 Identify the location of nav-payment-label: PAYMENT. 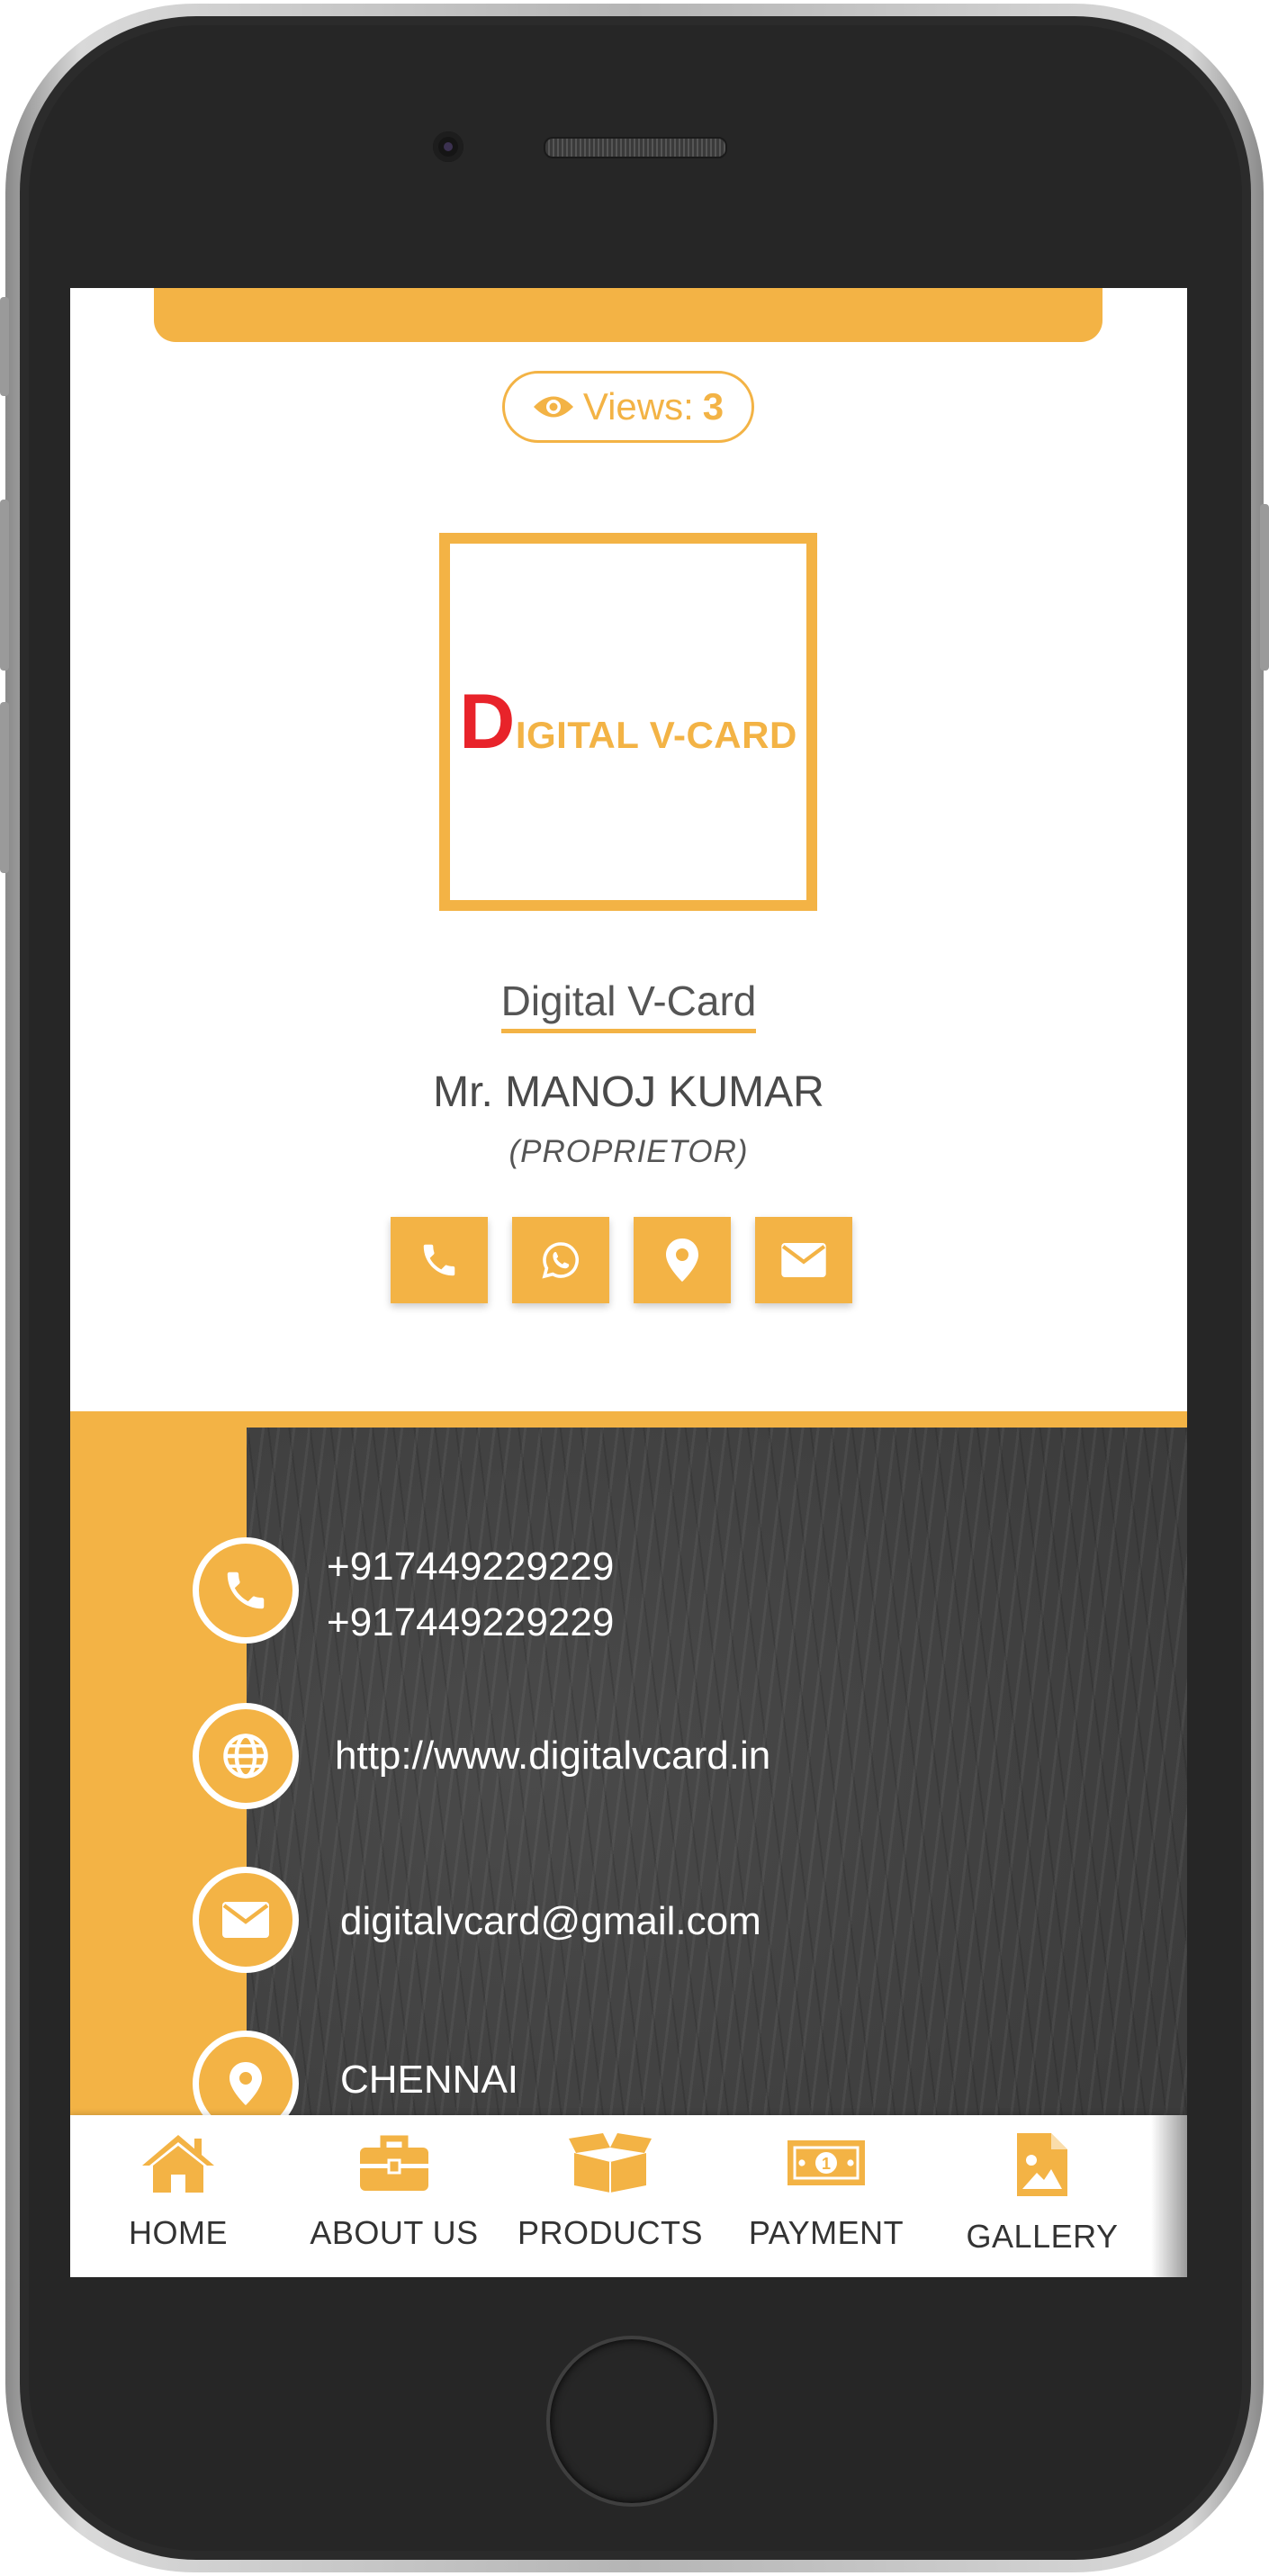
(826, 2232).